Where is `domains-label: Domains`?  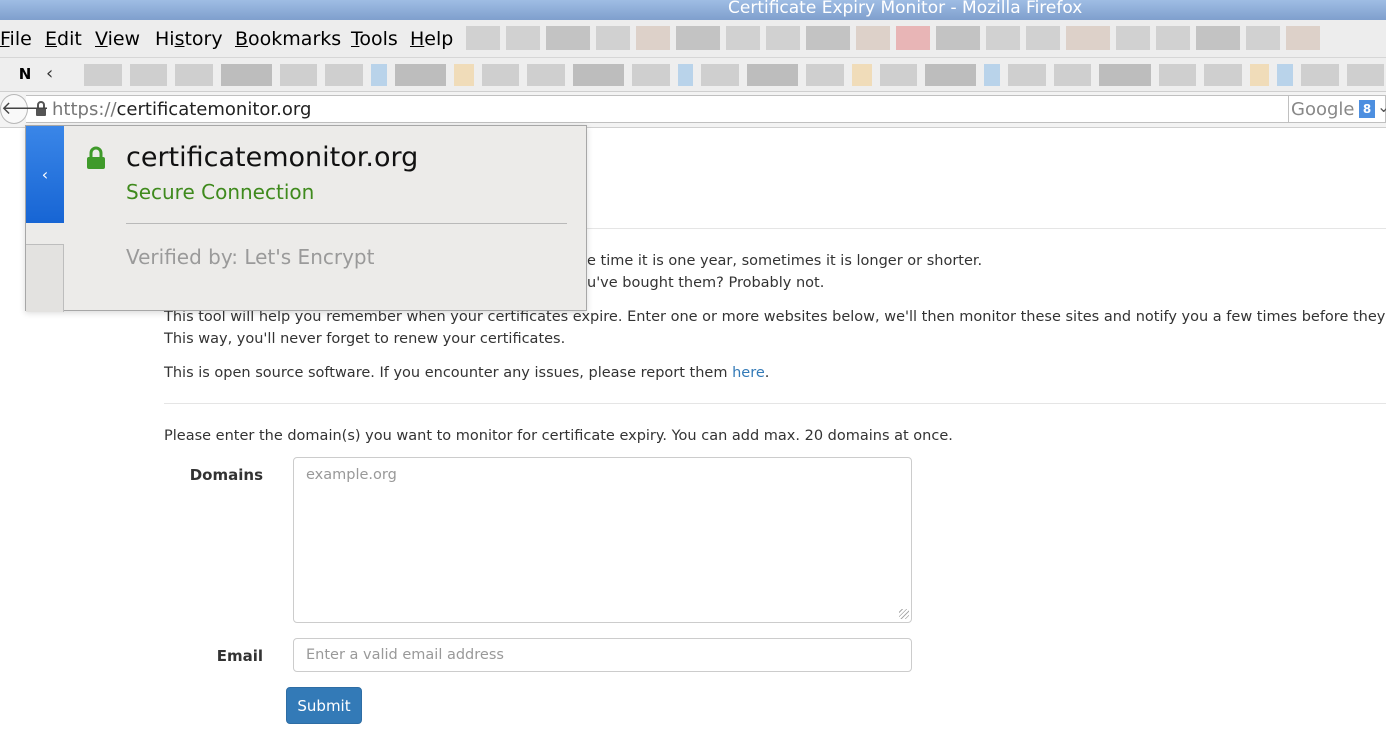
domains-label: Domains is located at coordinates (226, 475).